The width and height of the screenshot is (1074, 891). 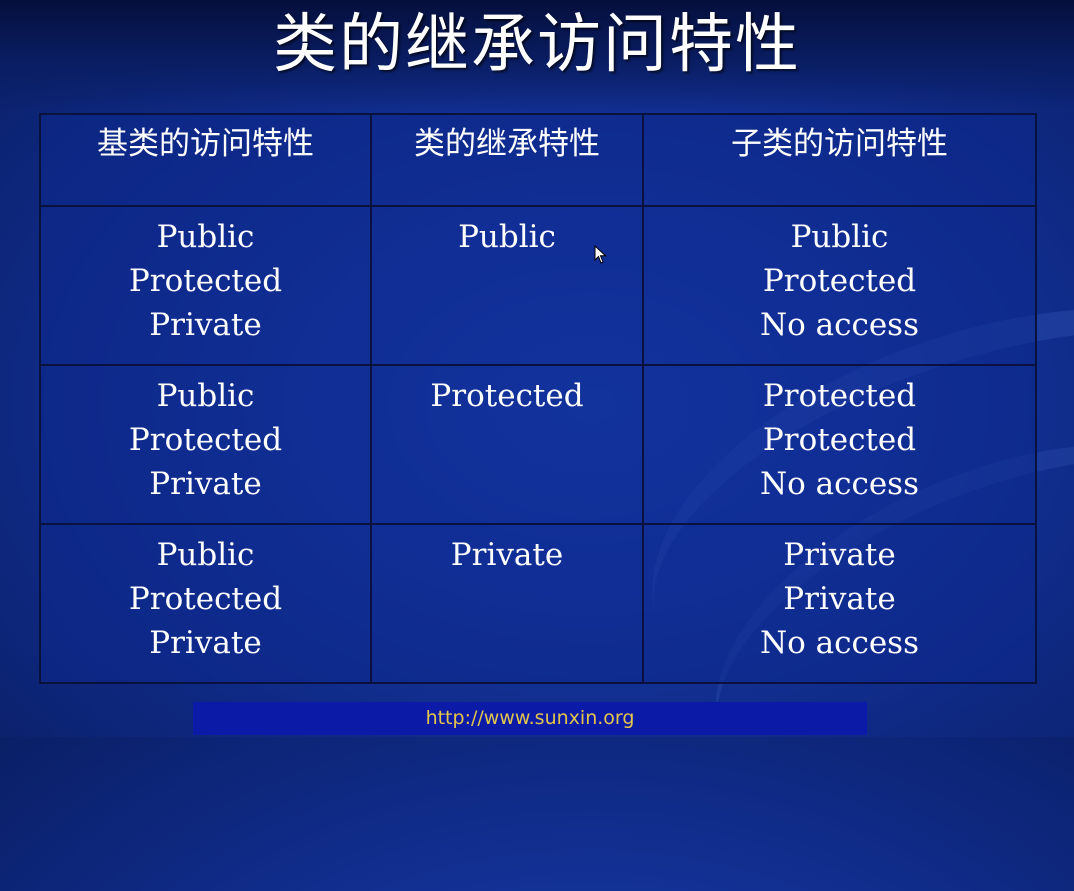 What do you see at coordinates (839, 396) in the screenshot?
I see `derived-access-from-public: Protected` at bounding box center [839, 396].